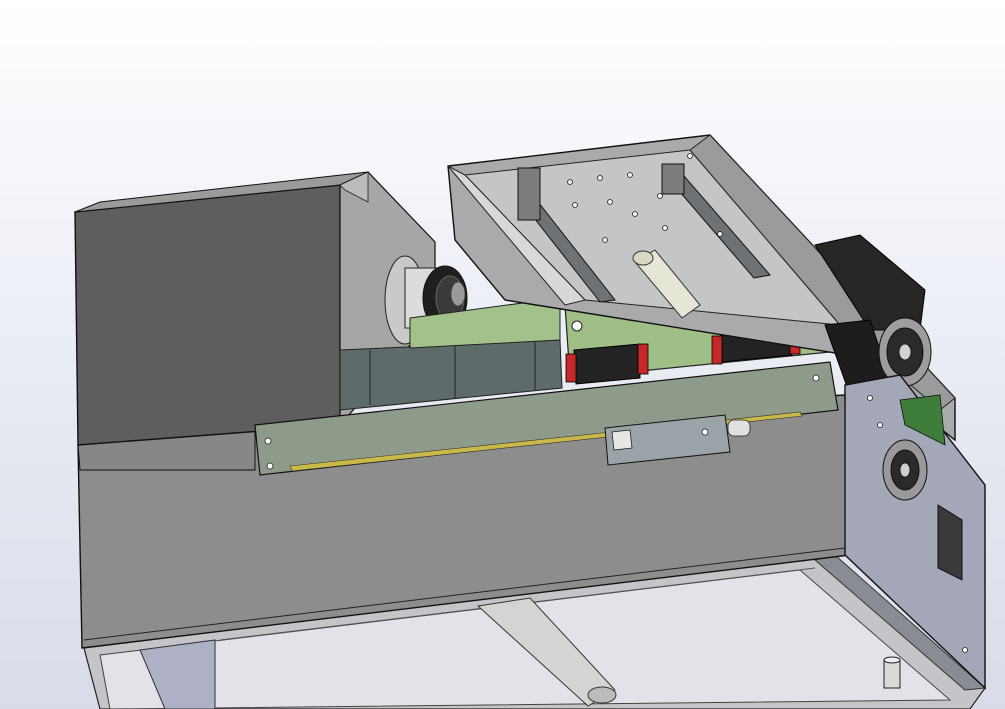 The width and height of the screenshot is (1005, 709). What do you see at coordinates (905, 352) in the screenshot?
I see `pulley-upper` at bounding box center [905, 352].